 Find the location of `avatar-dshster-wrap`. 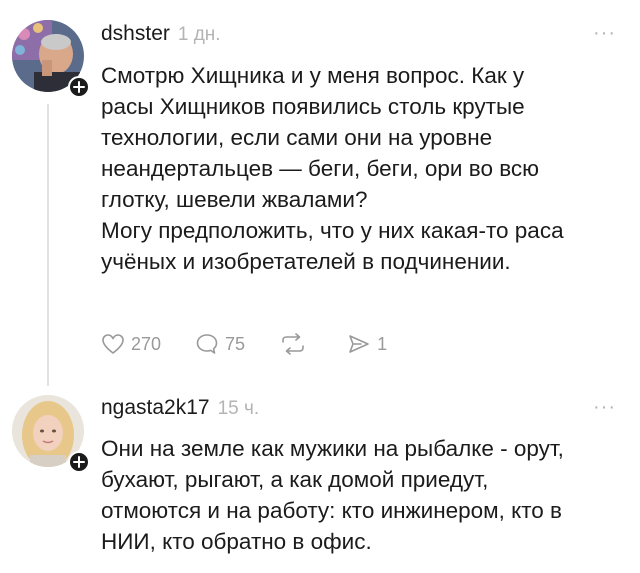

avatar-dshster-wrap is located at coordinates (51, 59).